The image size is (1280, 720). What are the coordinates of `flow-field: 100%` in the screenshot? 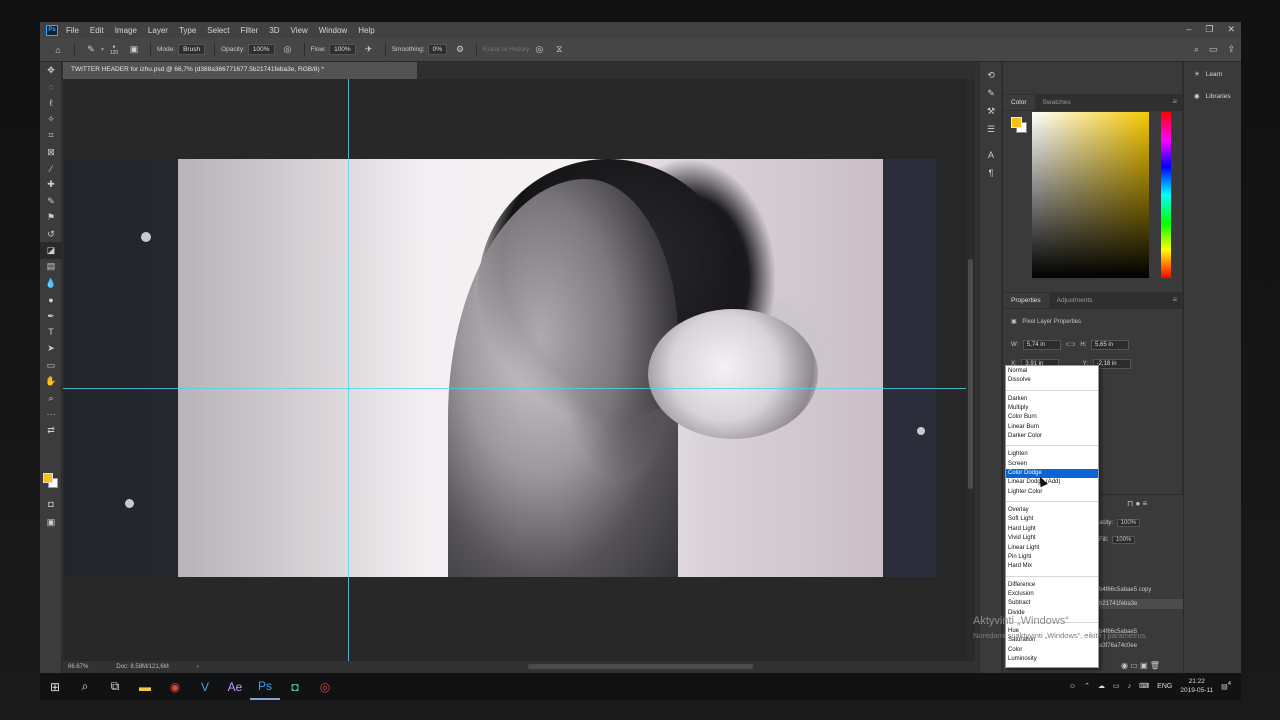 It's located at (342, 49).